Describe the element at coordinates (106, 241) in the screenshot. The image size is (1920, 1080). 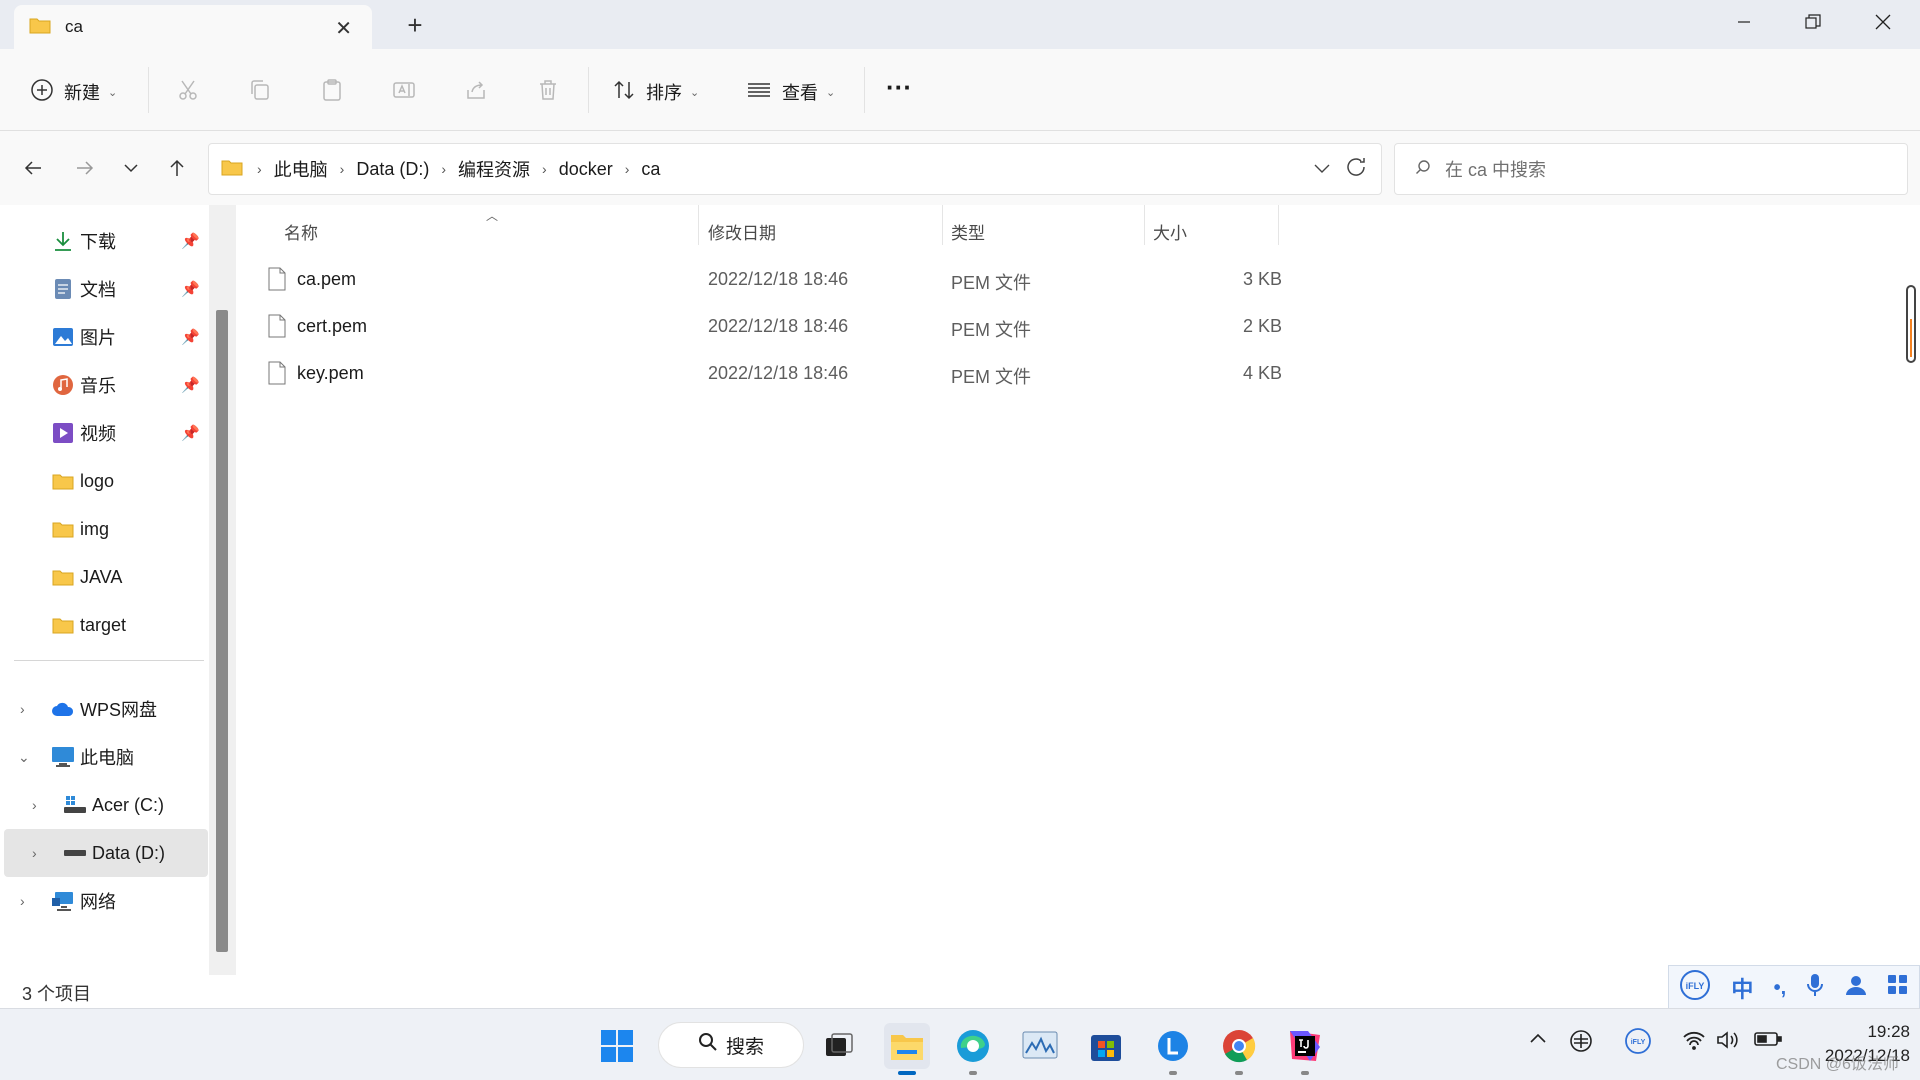
I see `sidebar-item-downloads: 下载 📌` at that location.